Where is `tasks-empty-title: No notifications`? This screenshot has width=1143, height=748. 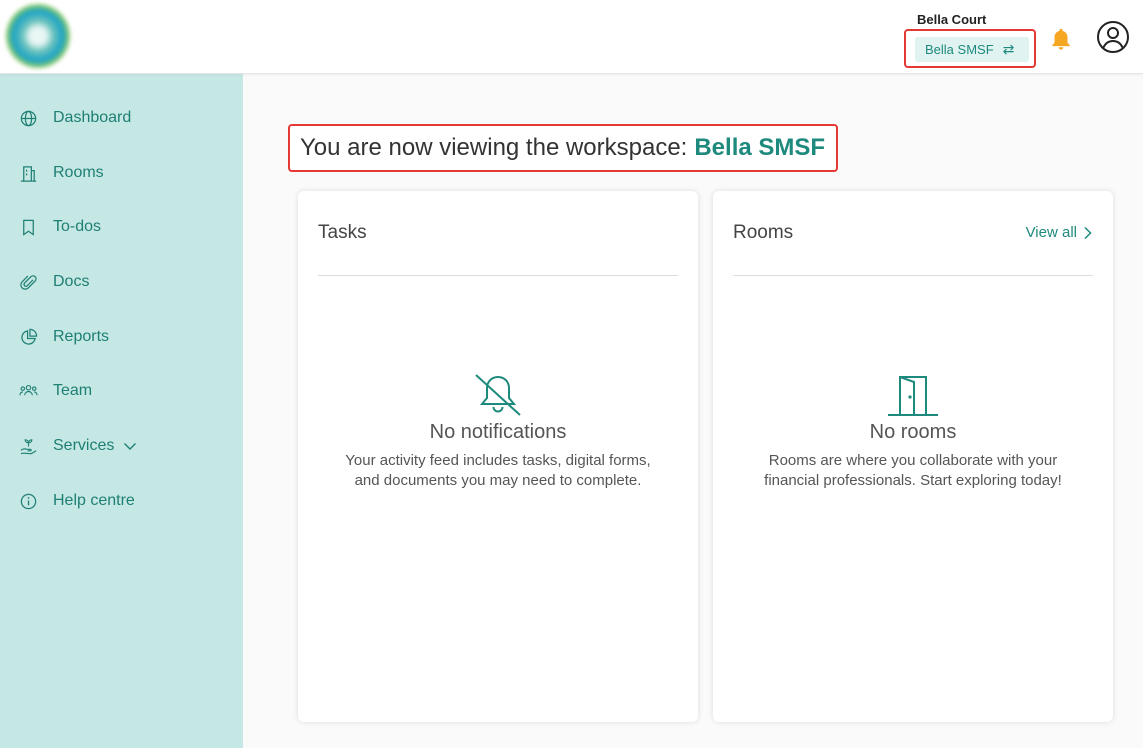
tasks-empty-title: No notifications is located at coordinates (498, 432).